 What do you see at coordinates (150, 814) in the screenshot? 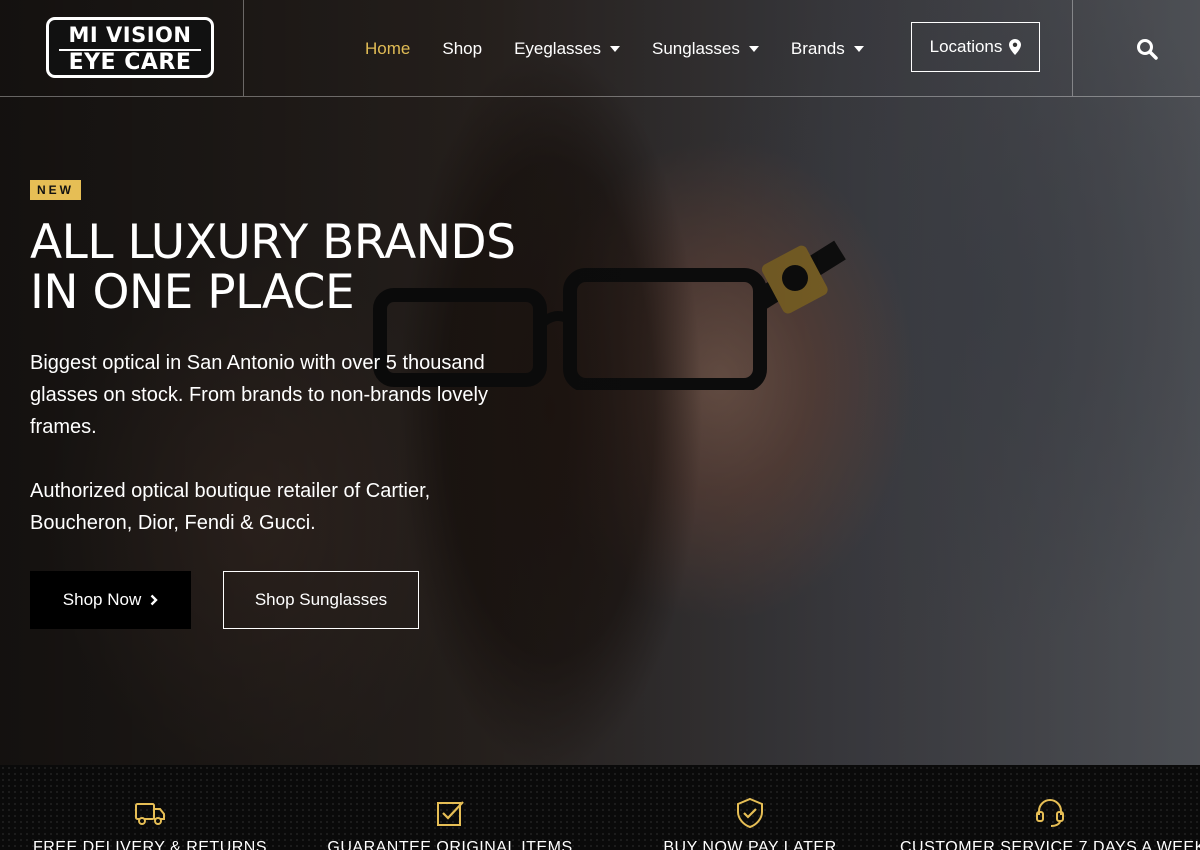
I see `truck-icon` at bounding box center [150, 814].